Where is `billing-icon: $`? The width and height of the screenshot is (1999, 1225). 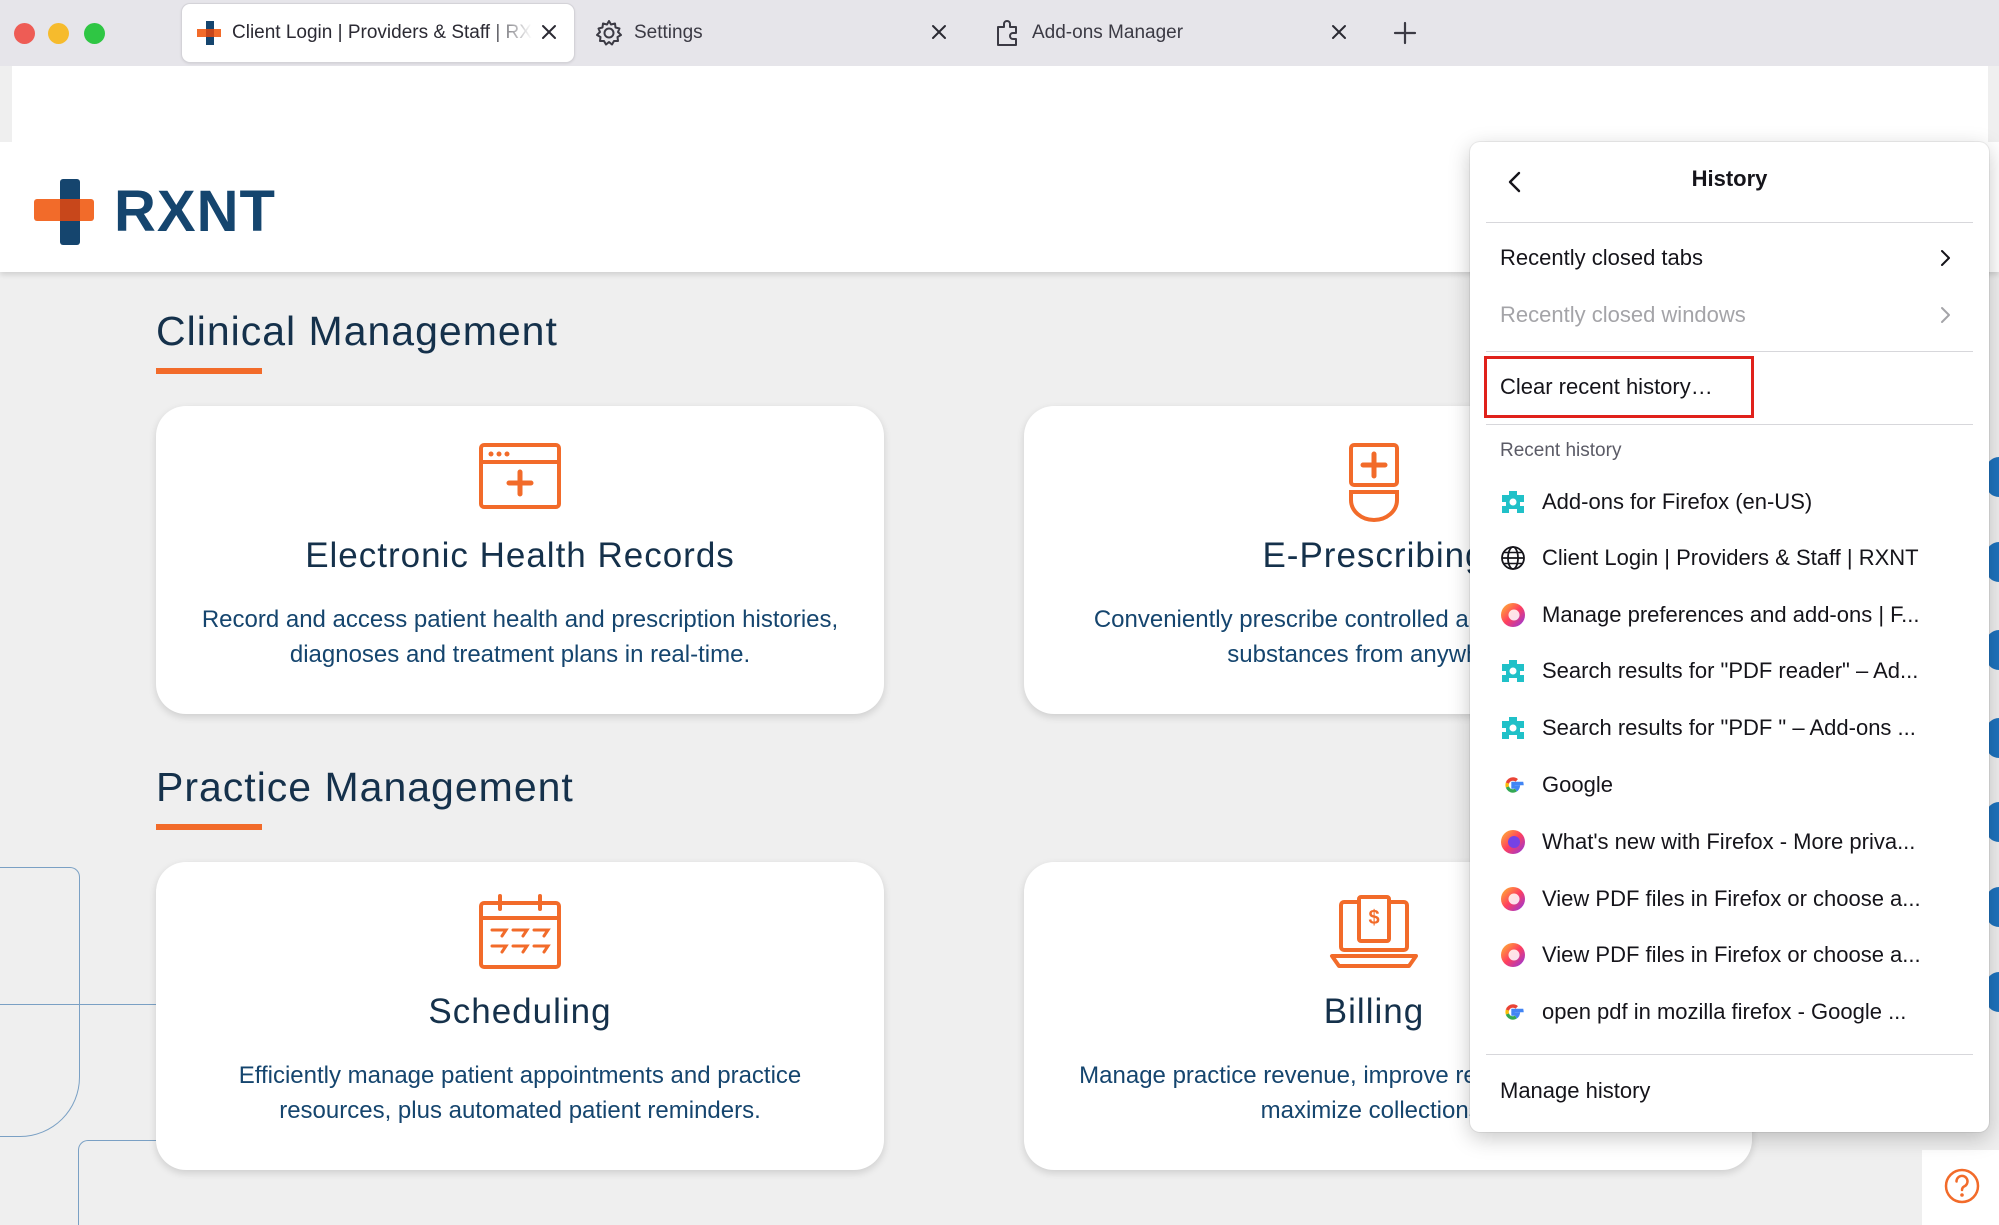
billing-icon: $ is located at coordinates (1374, 931).